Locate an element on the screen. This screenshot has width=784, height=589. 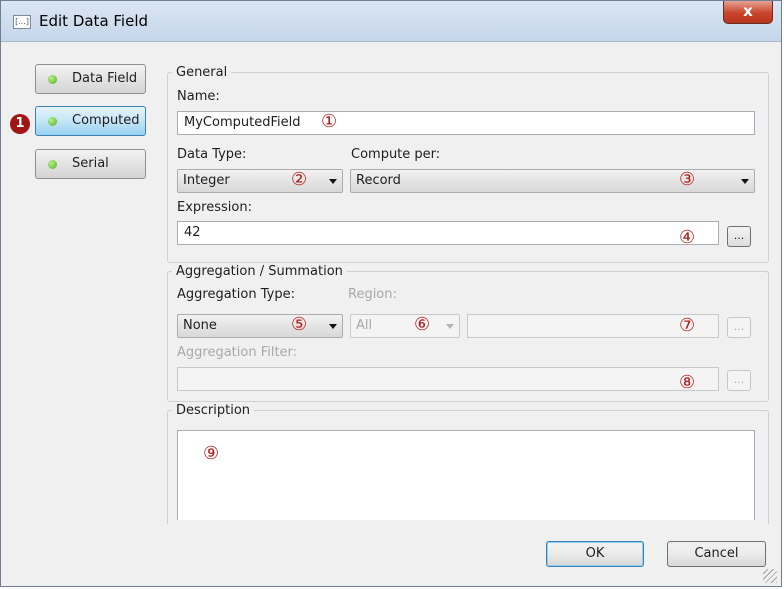
sidebar-item-computed: Computed is located at coordinates (90, 121).